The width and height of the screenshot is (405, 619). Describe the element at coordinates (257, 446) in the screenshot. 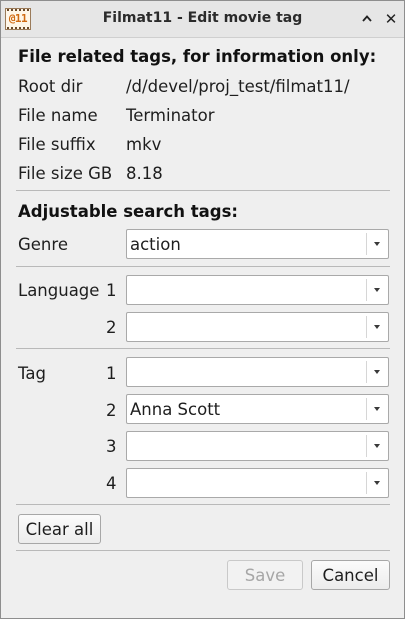

I see `tag-3-combobox` at that location.